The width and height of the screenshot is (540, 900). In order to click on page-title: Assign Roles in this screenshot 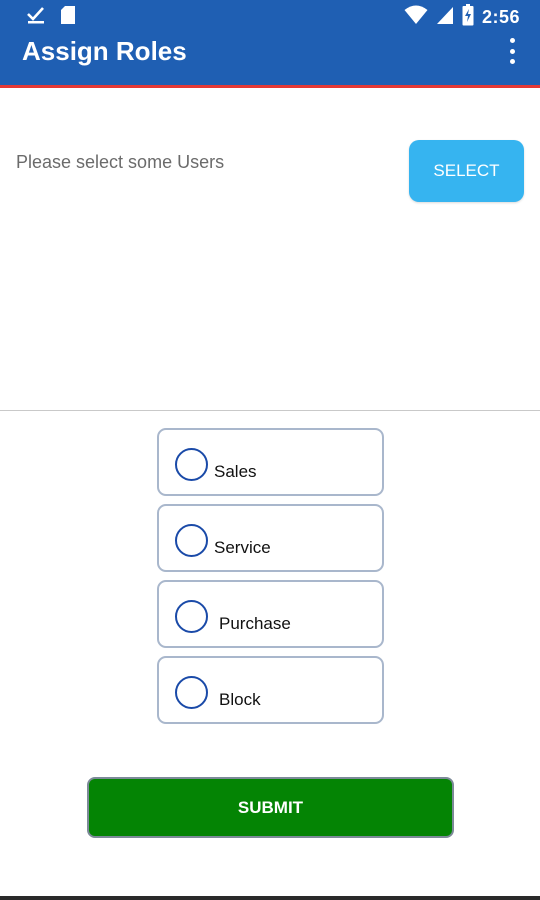, I will do `click(104, 51)`.